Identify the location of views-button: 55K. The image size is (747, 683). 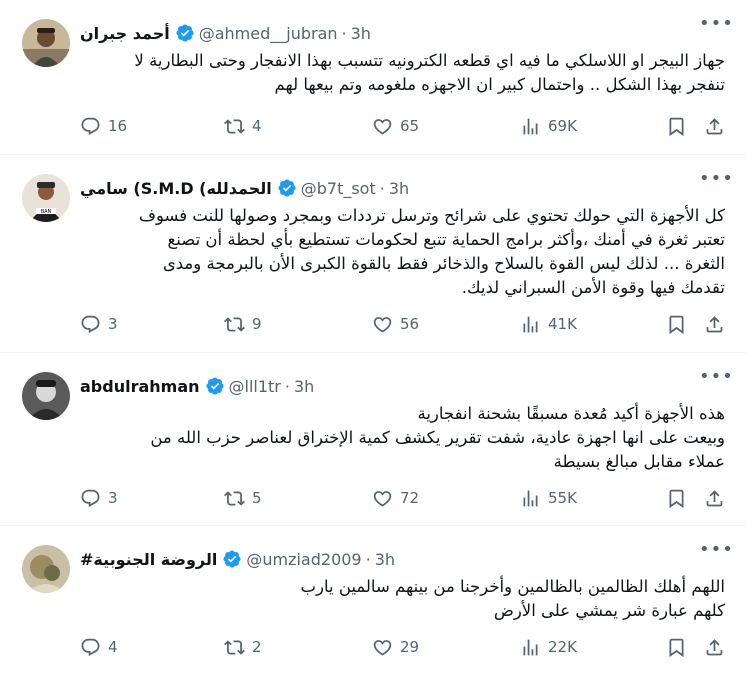
(548, 498).